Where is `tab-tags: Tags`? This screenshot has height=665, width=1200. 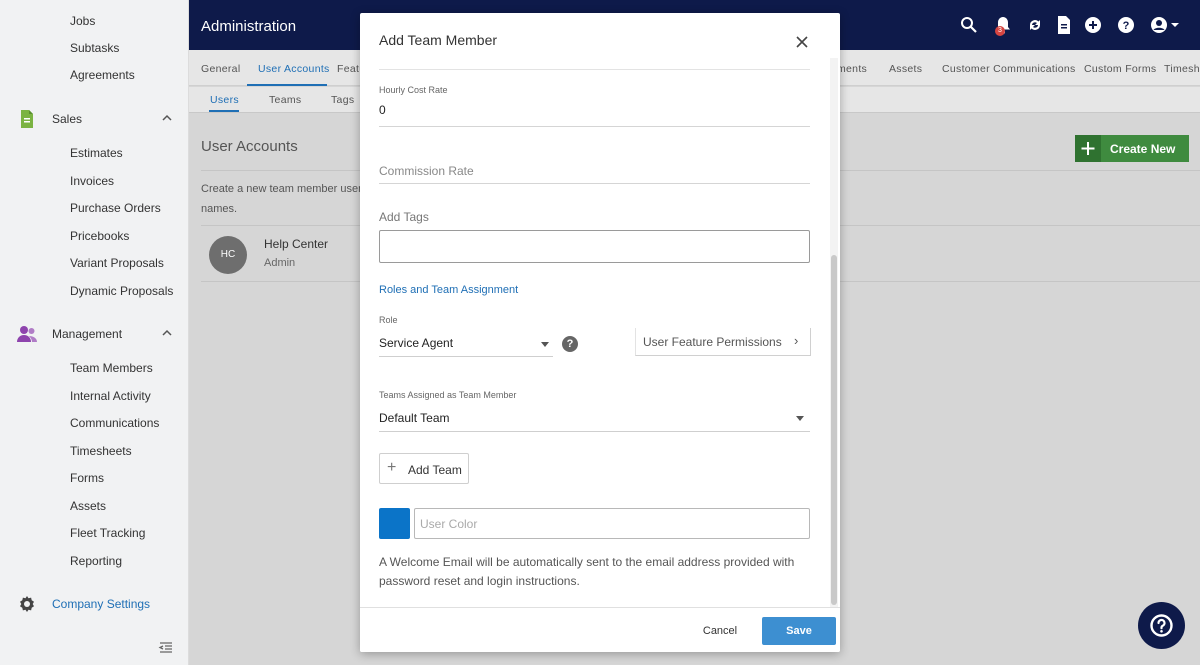 tab-tags: Tags is located at coordinates (342, 100).